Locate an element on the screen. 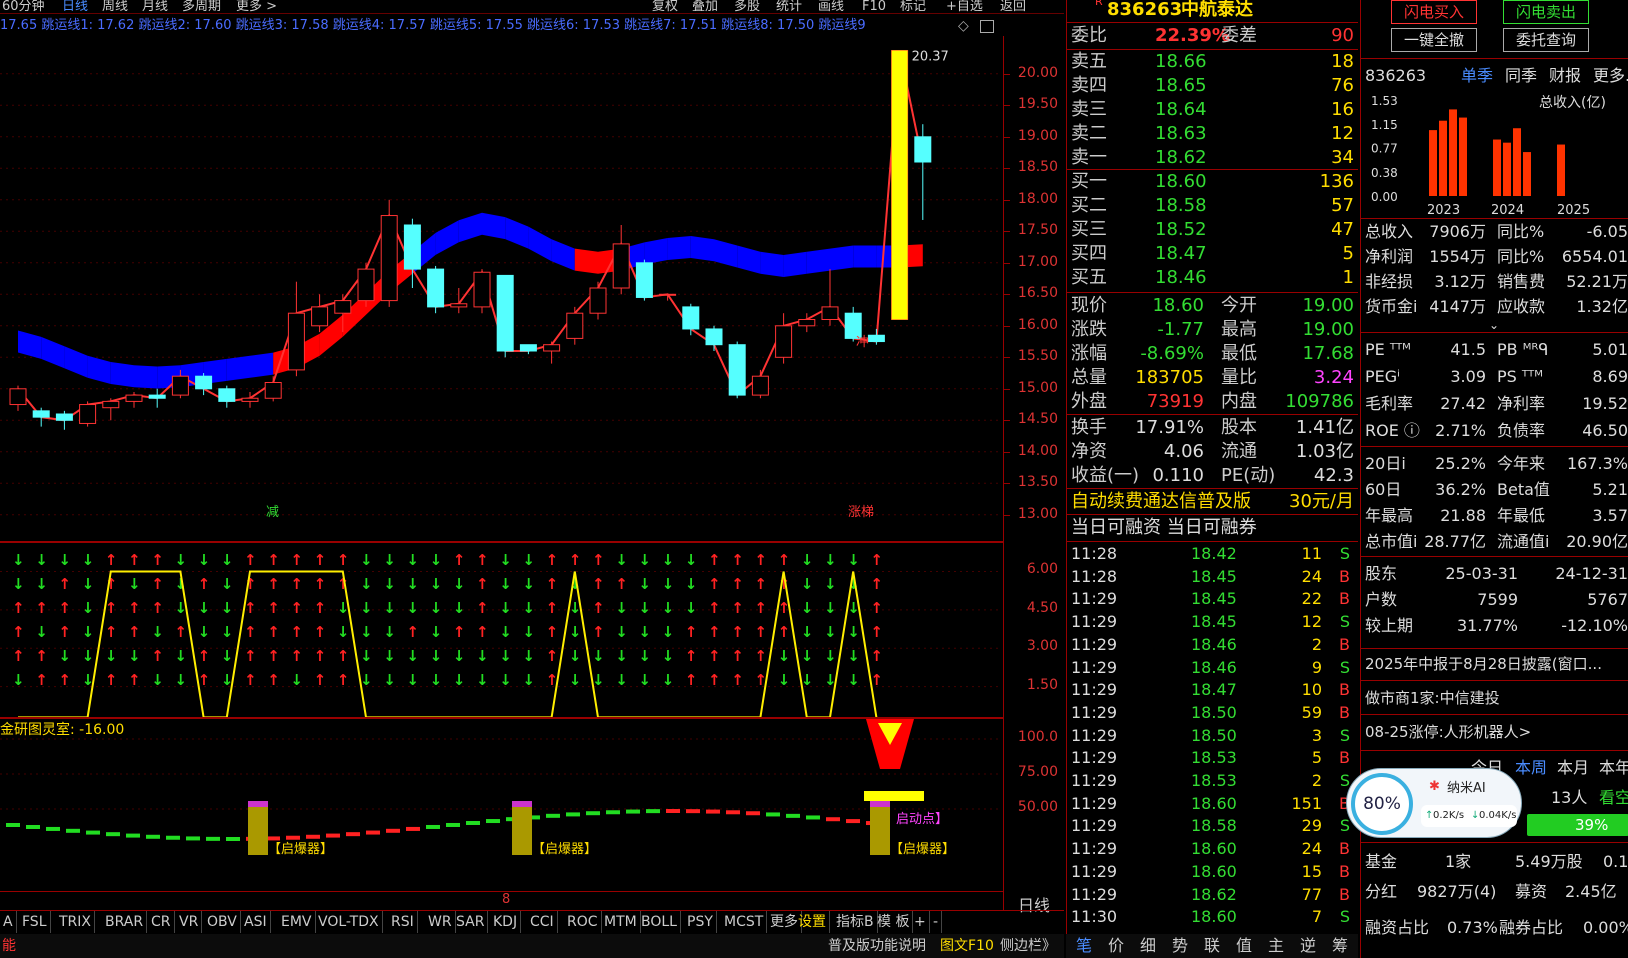  quote-tab: 值 is located at coordinates (1244, 946).